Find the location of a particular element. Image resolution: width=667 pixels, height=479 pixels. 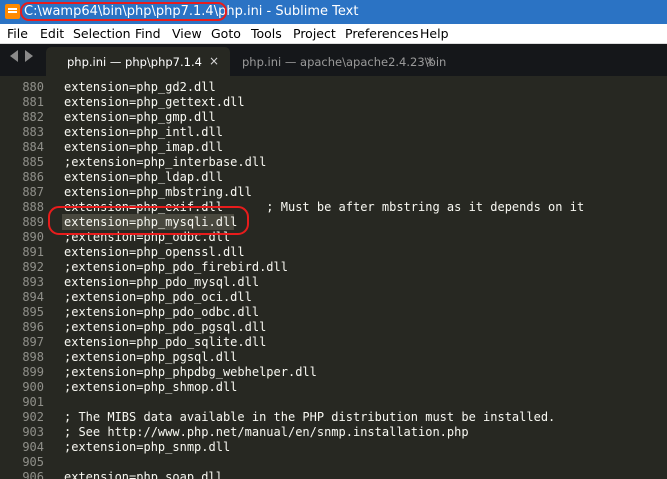

line-number: 888 is located at coordinates (33, 207).